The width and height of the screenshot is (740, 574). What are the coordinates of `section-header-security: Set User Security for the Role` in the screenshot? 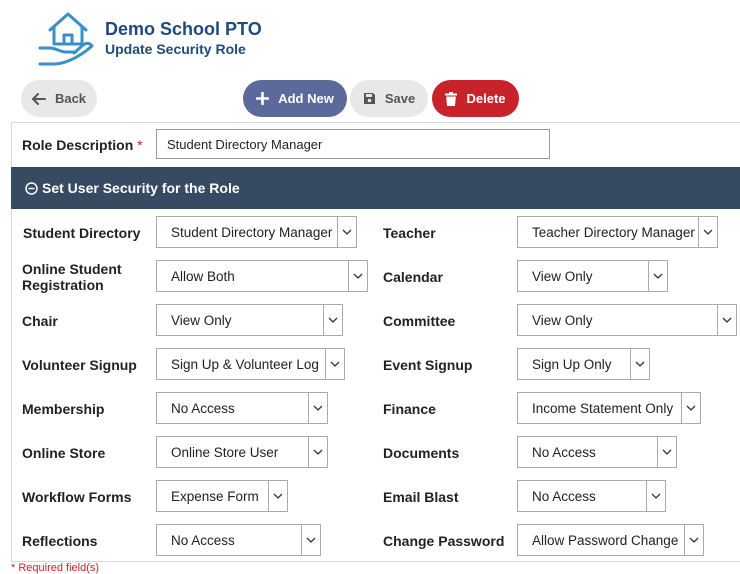 It's located at (375, 188).